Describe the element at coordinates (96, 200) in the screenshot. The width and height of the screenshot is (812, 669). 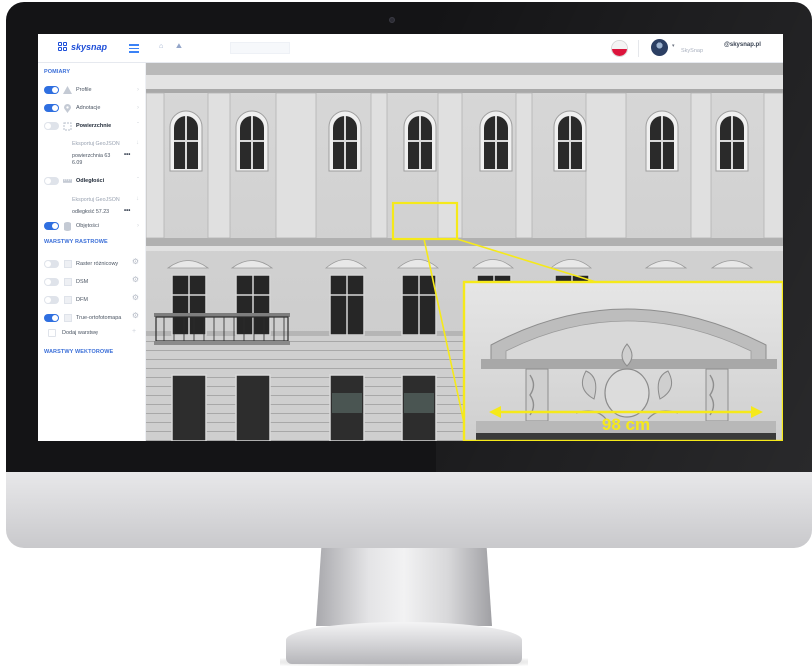
I see `export-geojson-distances-link: Eksportuj GeoJSON` at that location.